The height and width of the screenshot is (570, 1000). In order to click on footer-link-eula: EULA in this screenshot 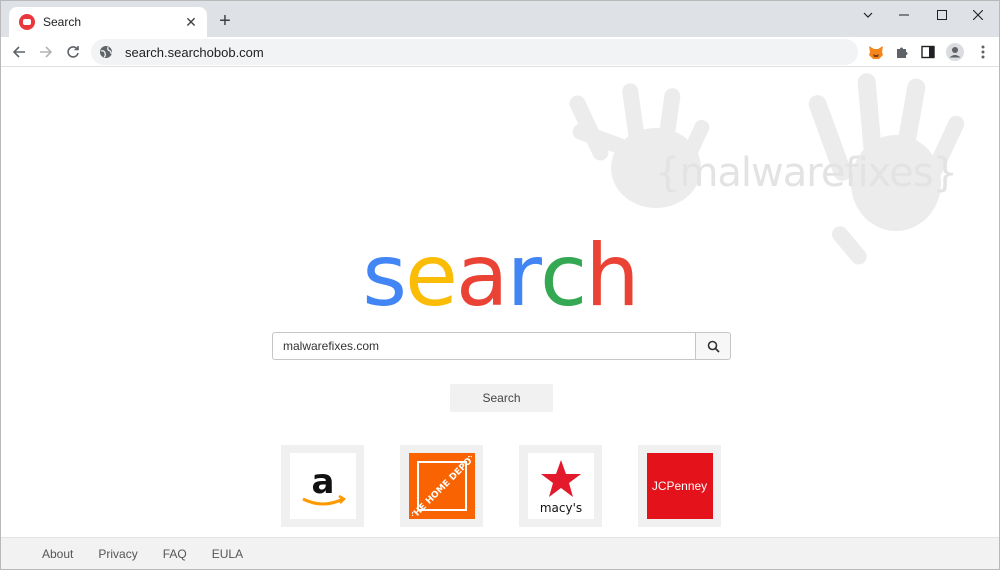, I will do `click(227, 554)`.